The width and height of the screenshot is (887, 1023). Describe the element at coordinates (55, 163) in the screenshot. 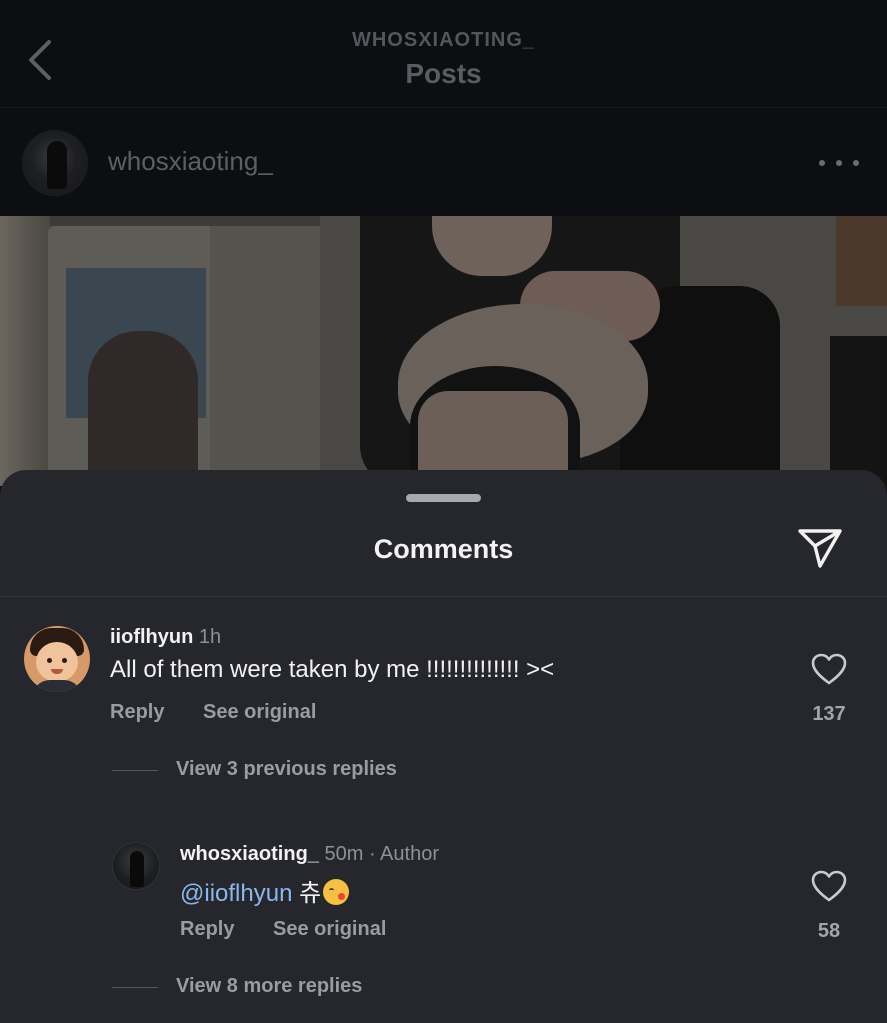

I see `post-author-avatar` at that location.